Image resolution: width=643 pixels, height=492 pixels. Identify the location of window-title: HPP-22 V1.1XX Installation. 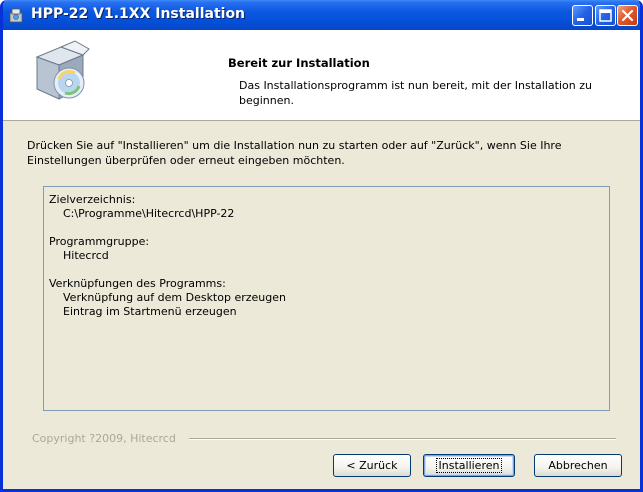
(138, 14).